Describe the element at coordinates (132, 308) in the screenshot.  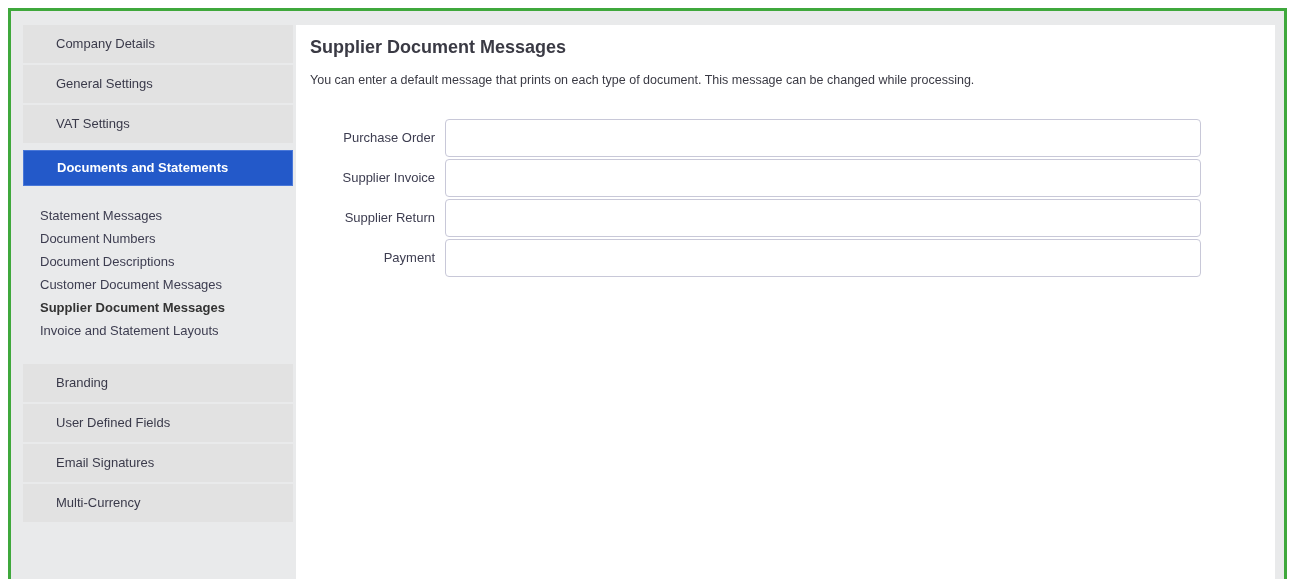
I see `sidebar-subitem: Supplier Document Messages` at that location.